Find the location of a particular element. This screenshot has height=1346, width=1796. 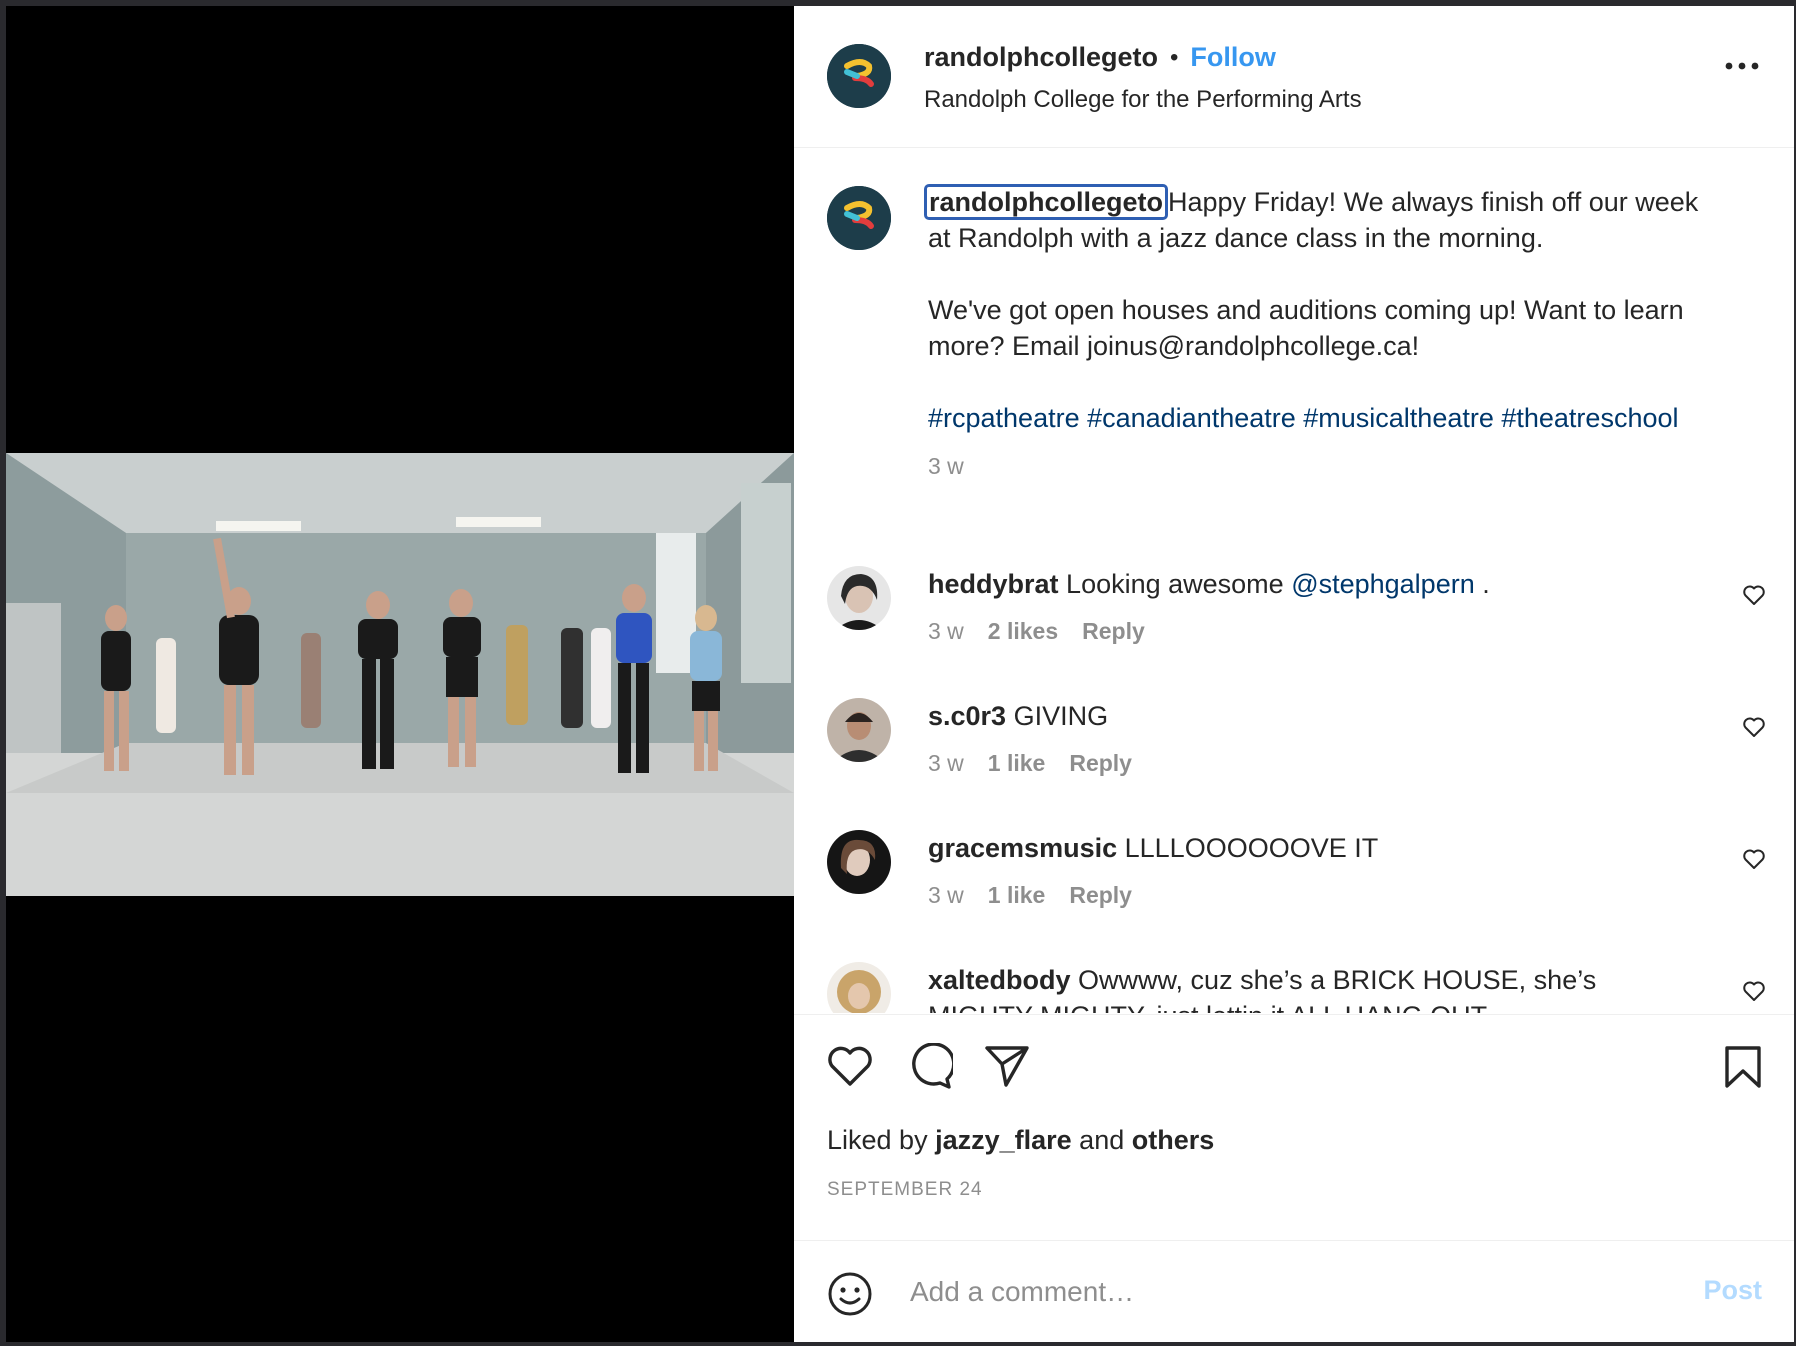

commenter-username: s.c0r3 is located at coordinates (967, 716).